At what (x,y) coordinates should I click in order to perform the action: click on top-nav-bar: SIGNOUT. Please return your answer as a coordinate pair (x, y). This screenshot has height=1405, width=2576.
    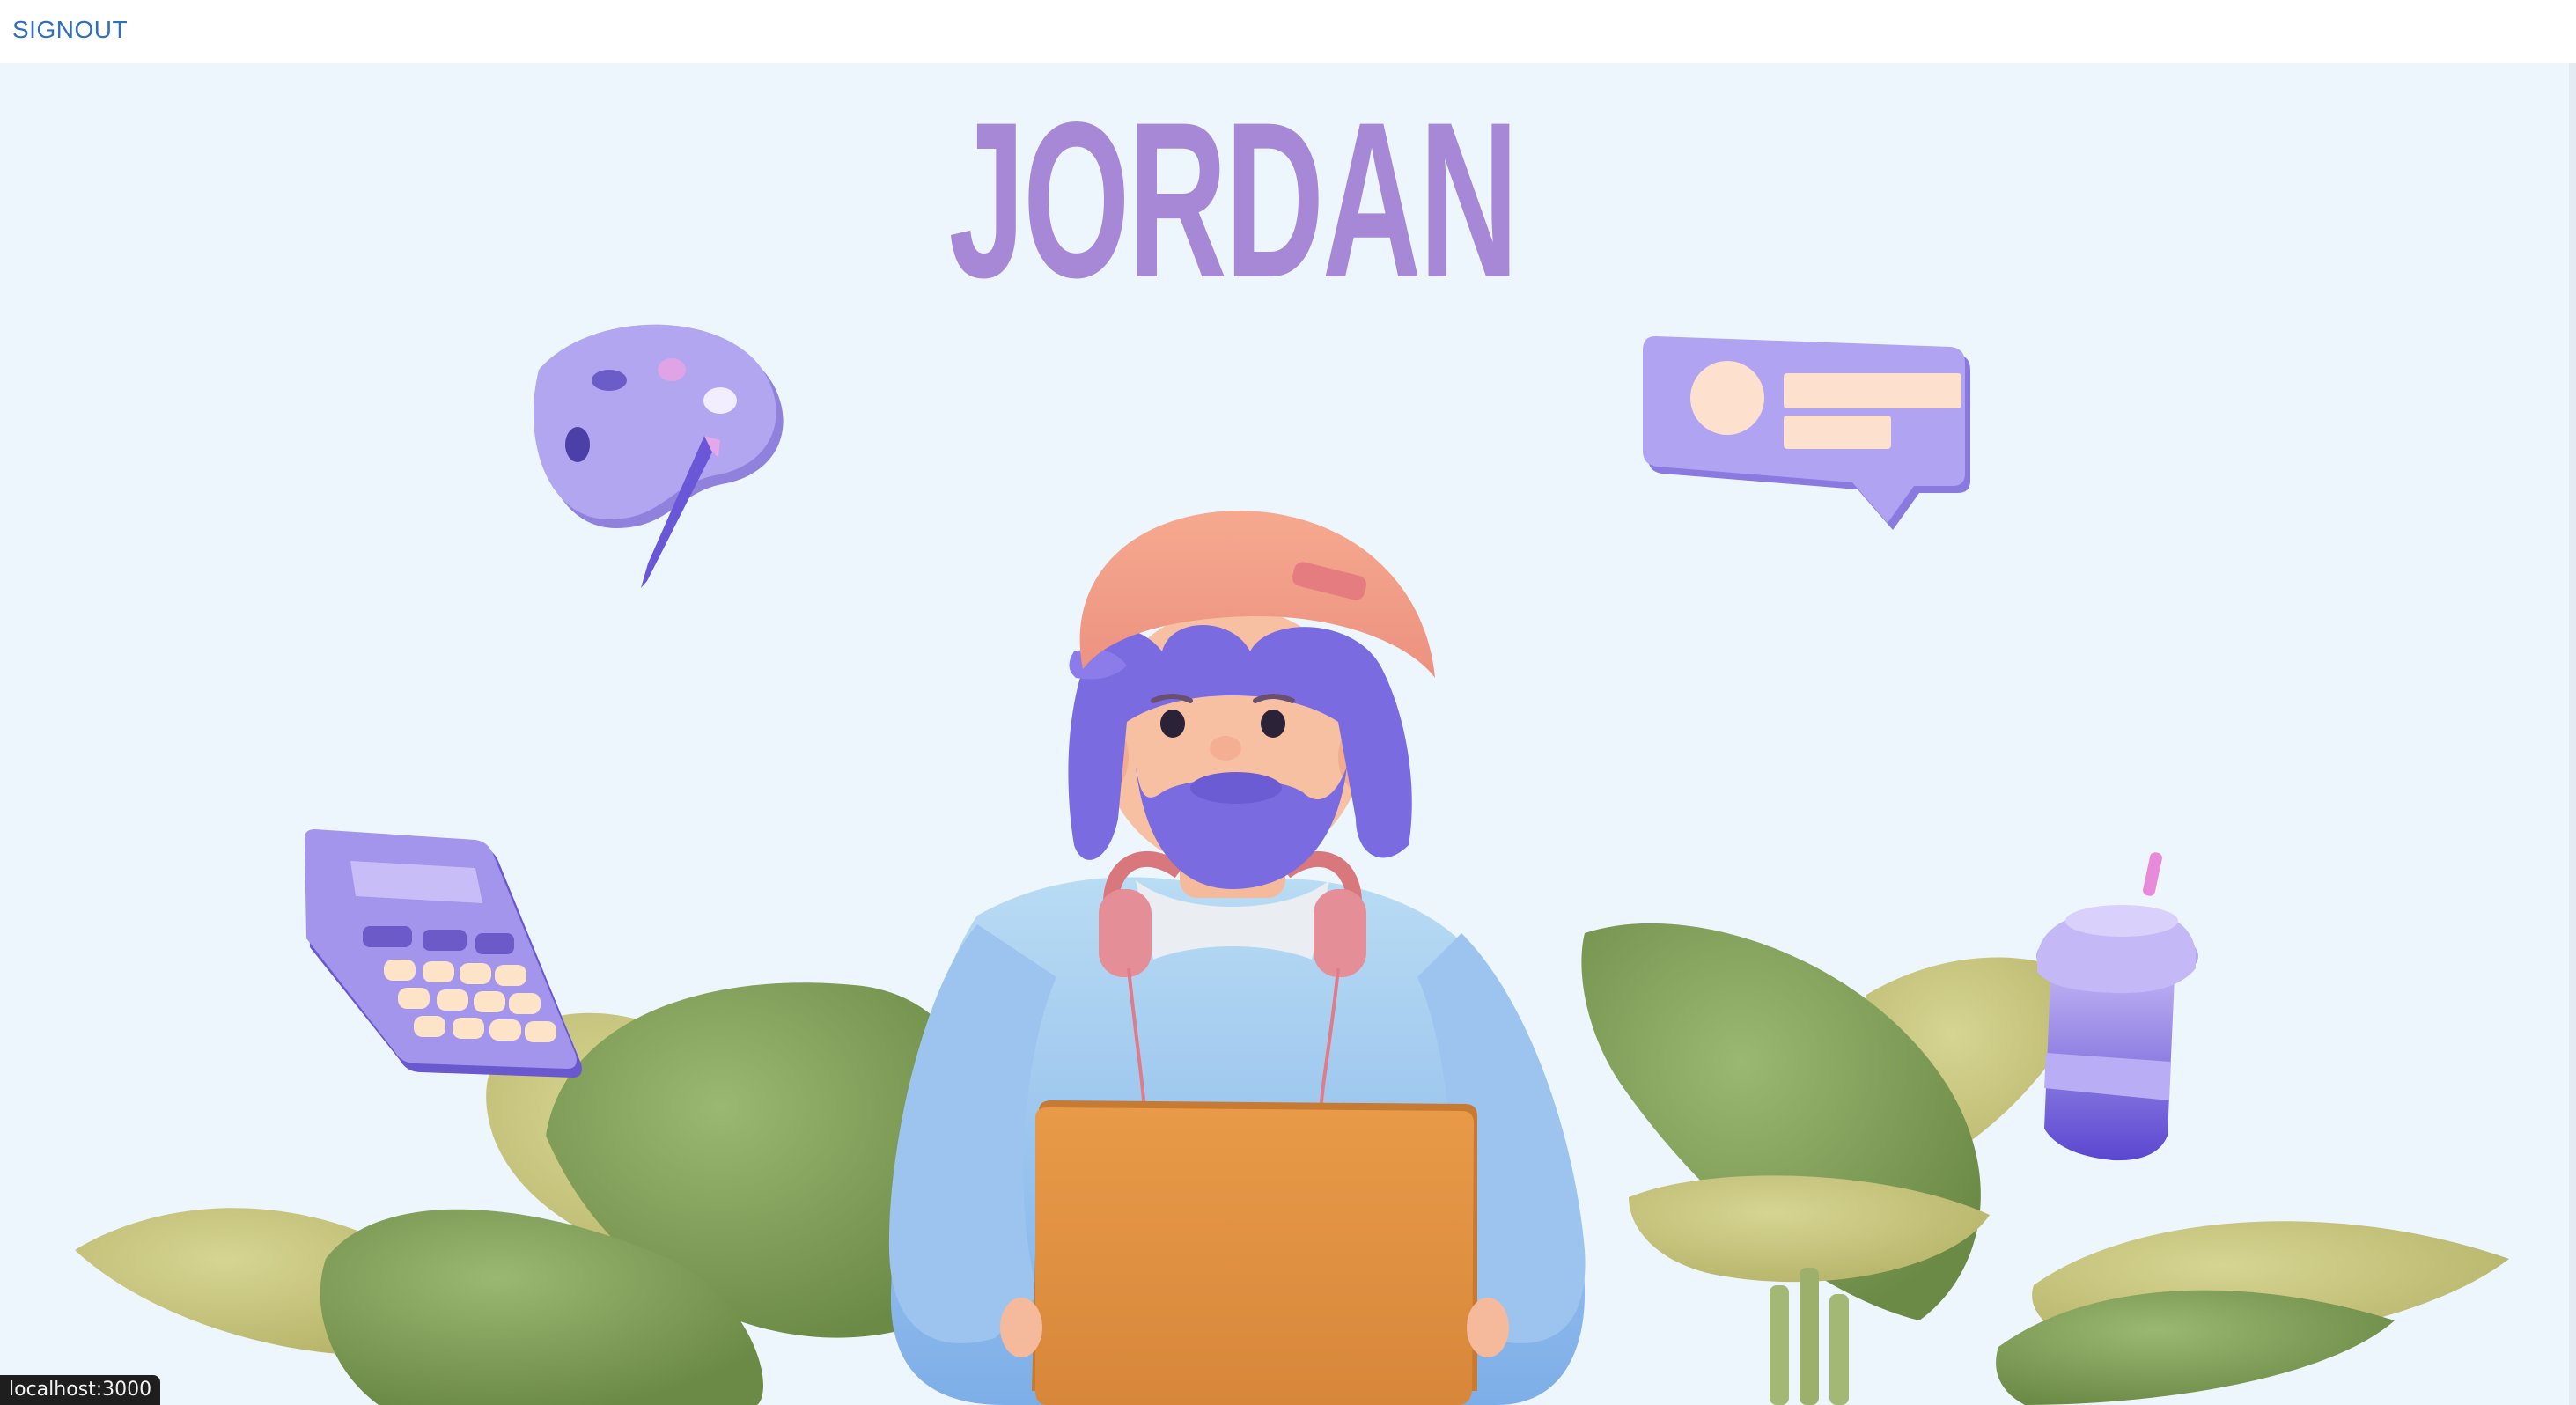
    Looking at the image, I should click on (1288, 31).